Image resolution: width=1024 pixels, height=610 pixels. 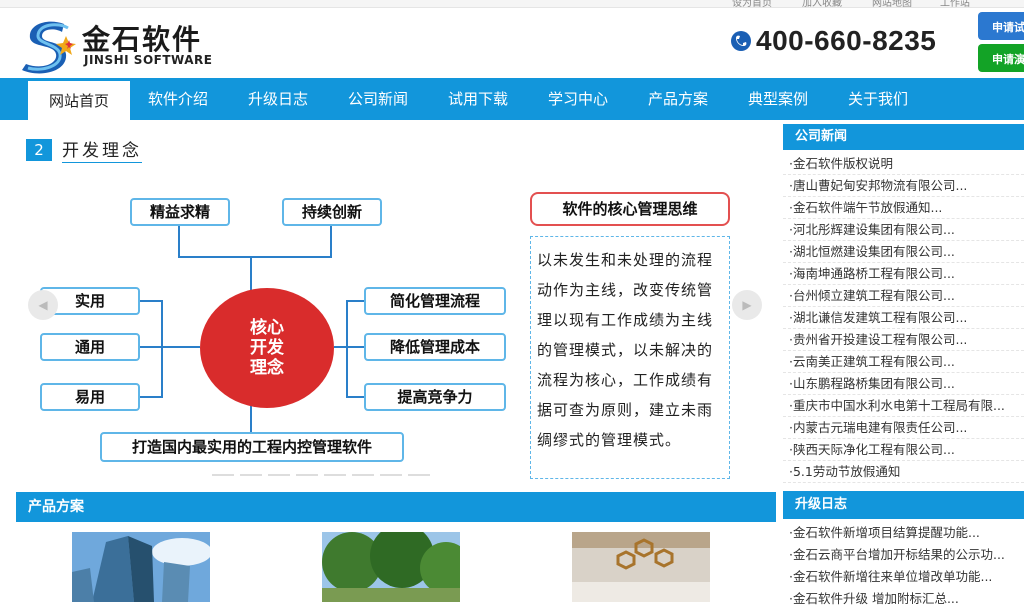 I want to click on hotline: 400-660-8235, so click(x=833, y=41).